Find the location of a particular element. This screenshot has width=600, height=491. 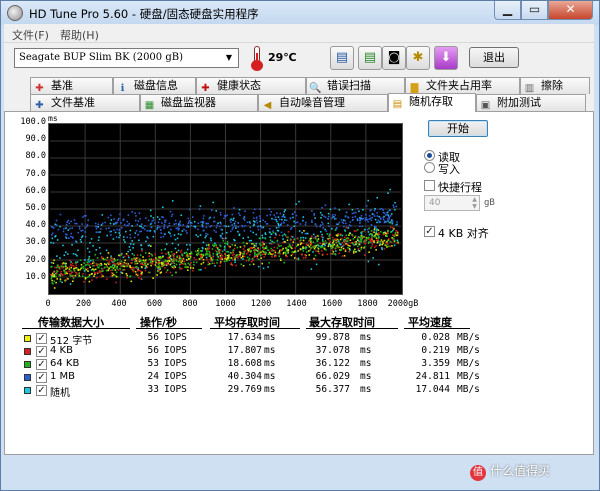

exit-button: 退出 is located at coordinates (494, 57).